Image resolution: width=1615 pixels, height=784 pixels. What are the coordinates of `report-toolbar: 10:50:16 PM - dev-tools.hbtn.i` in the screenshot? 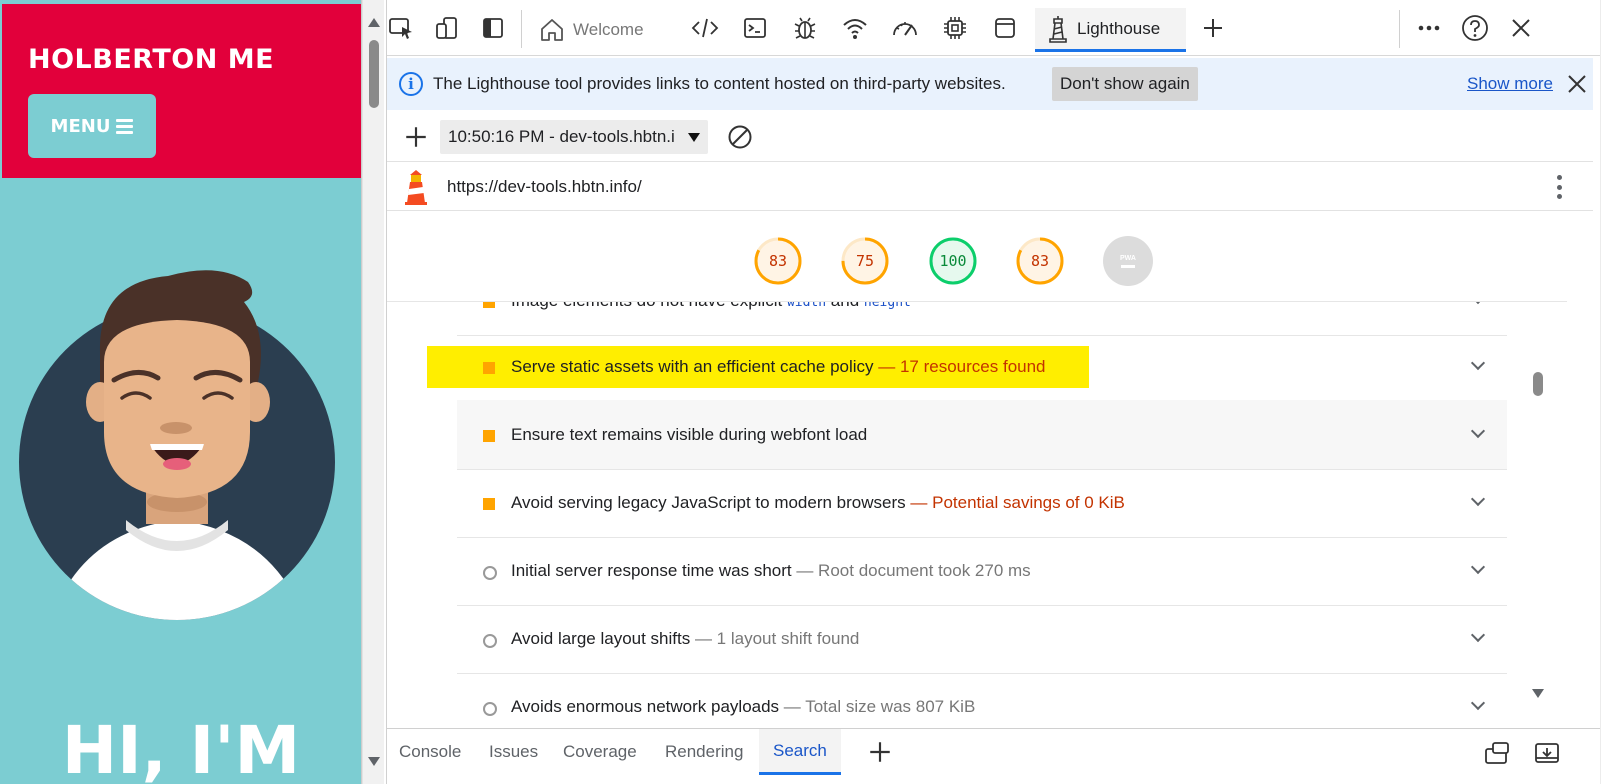 It's located at (990, 137).